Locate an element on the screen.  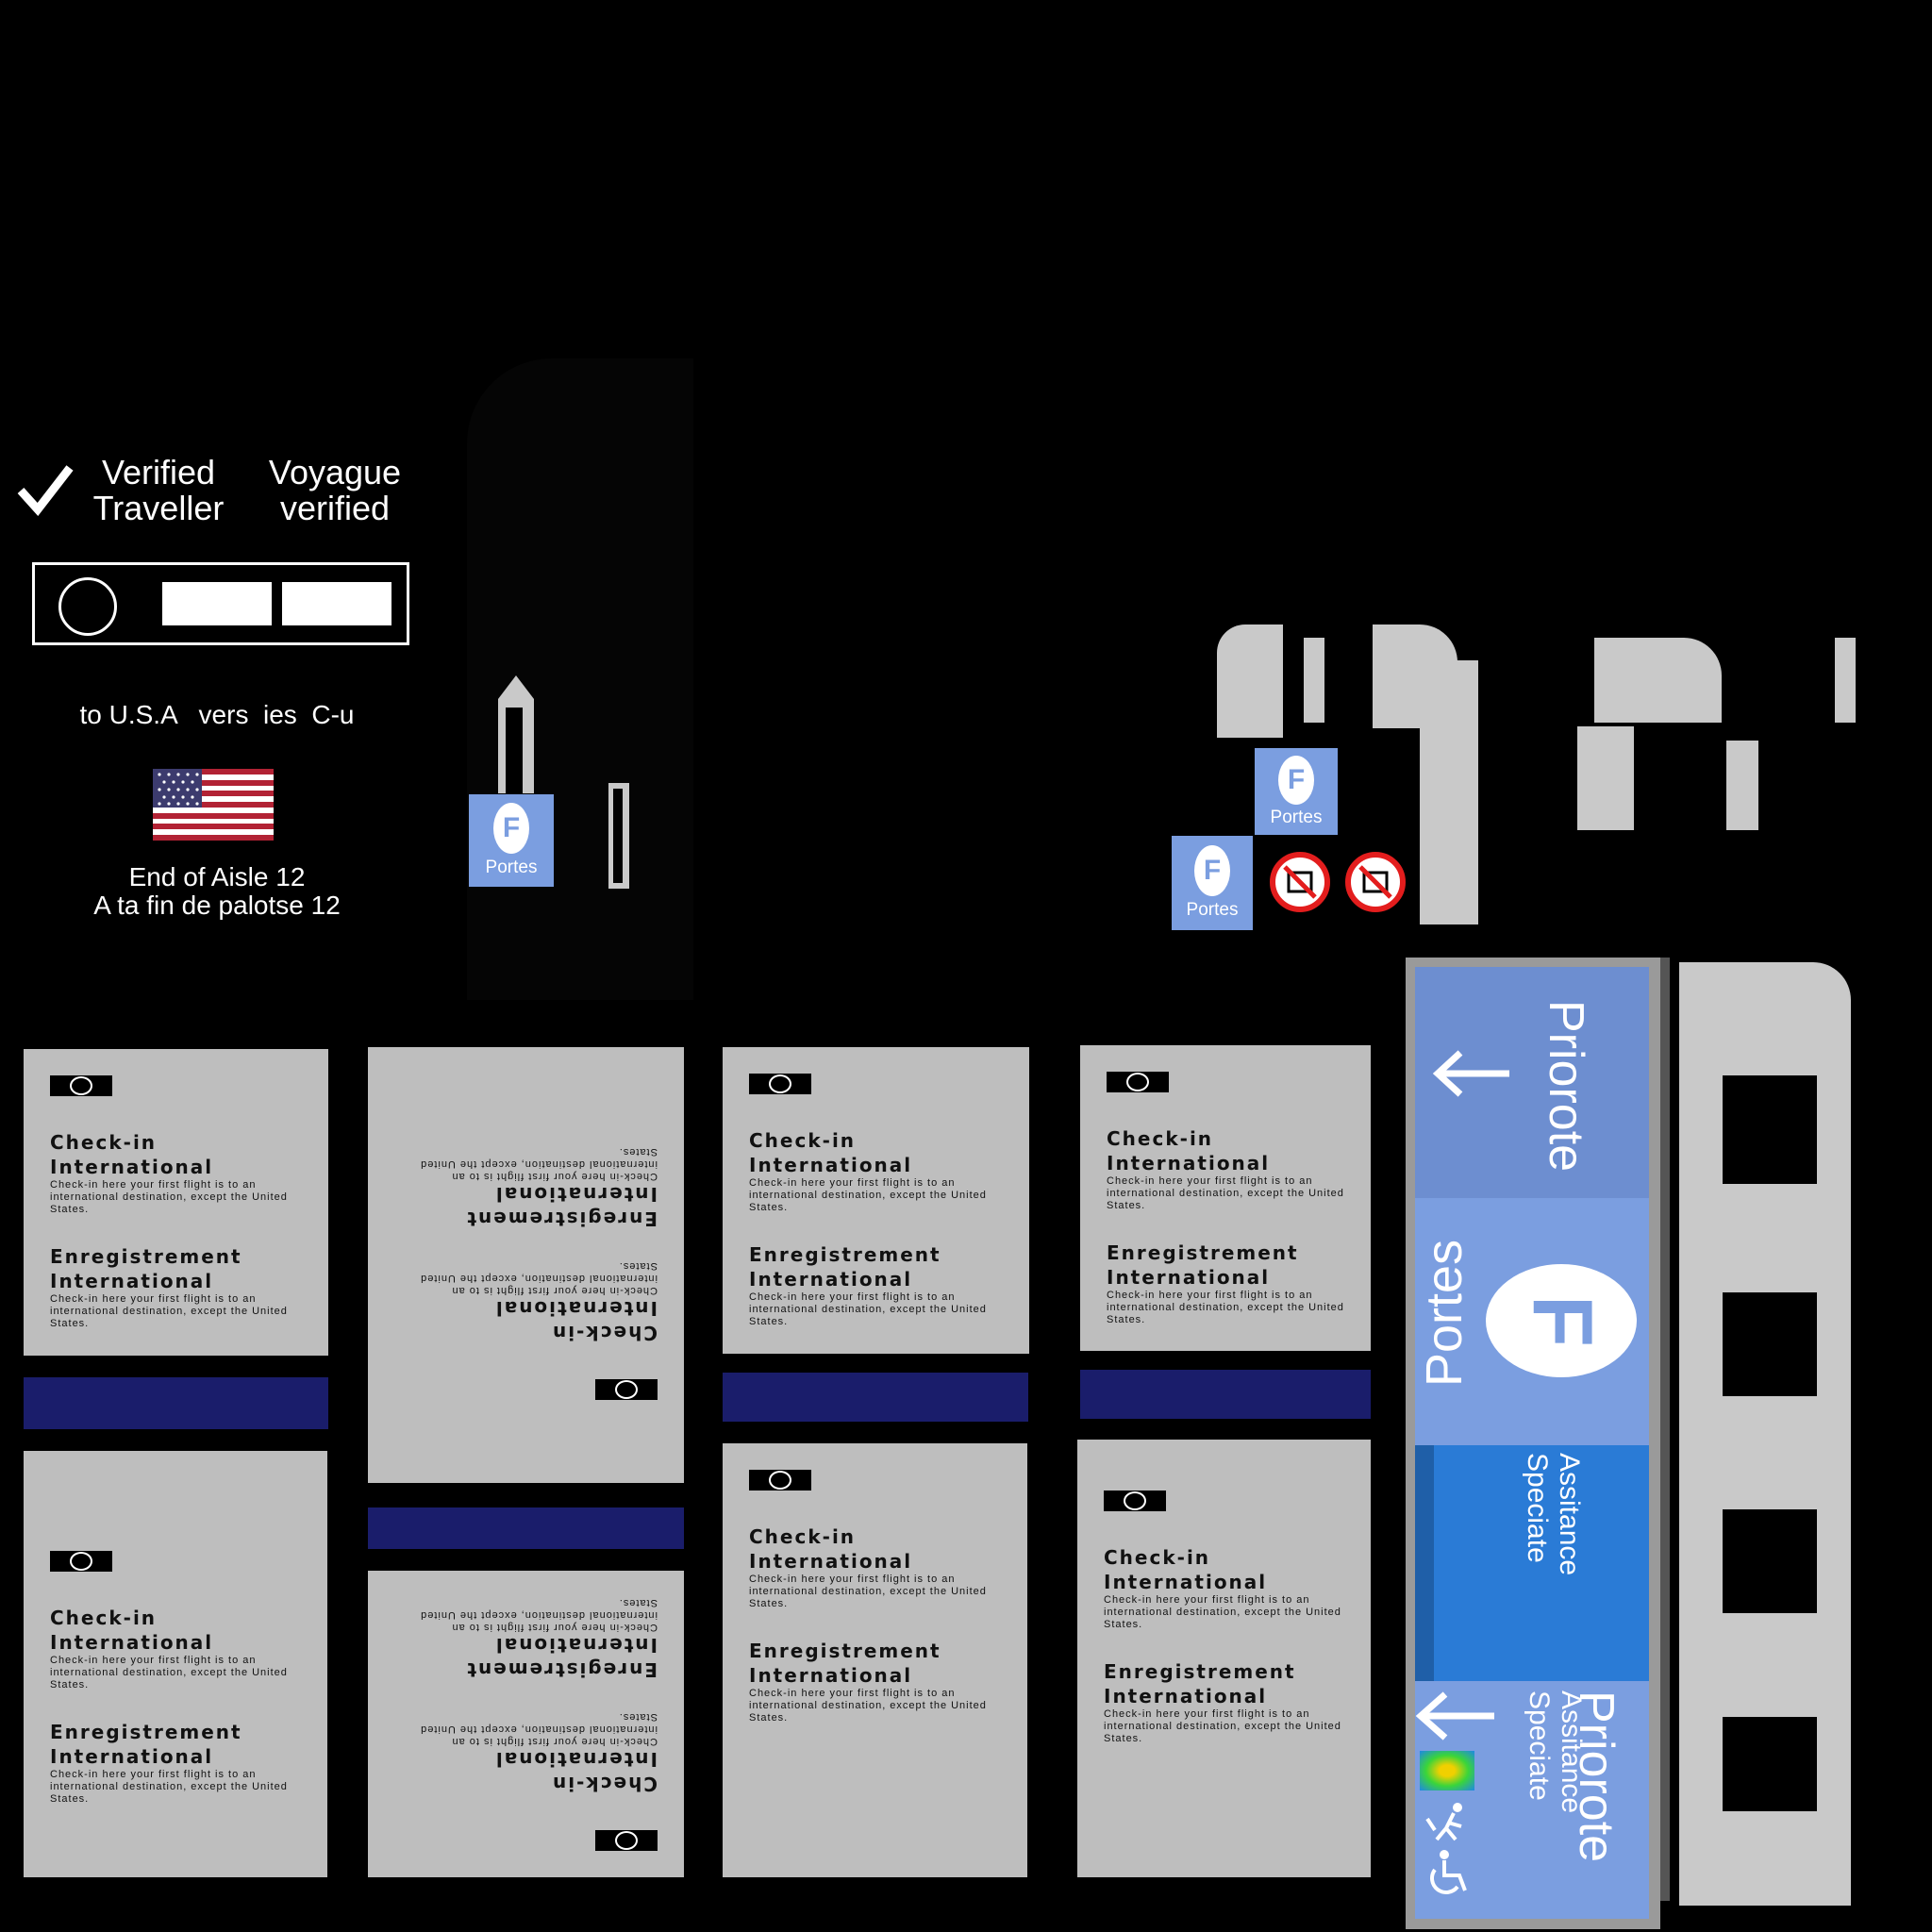
assistance-walker-icon is located at coordinates (1447, 1822).